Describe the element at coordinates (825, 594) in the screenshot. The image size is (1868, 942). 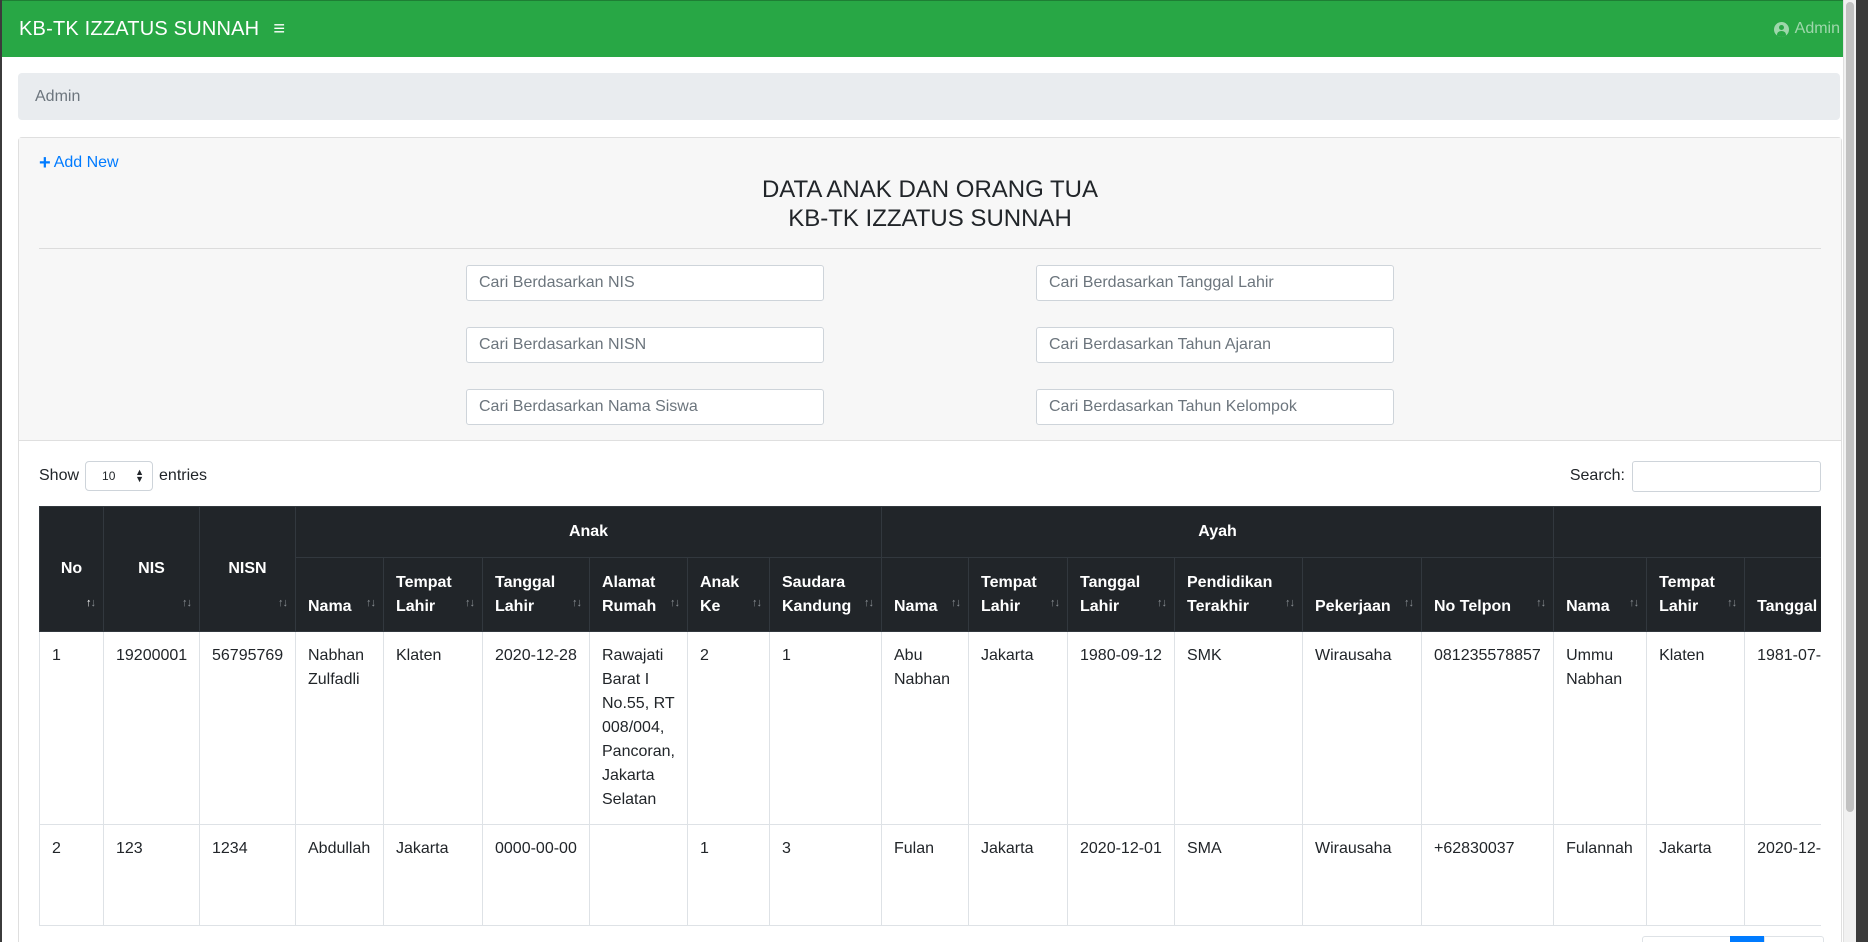
I see `col-anak-saudara-header: Saudara Kandung ↑↓` at that location.